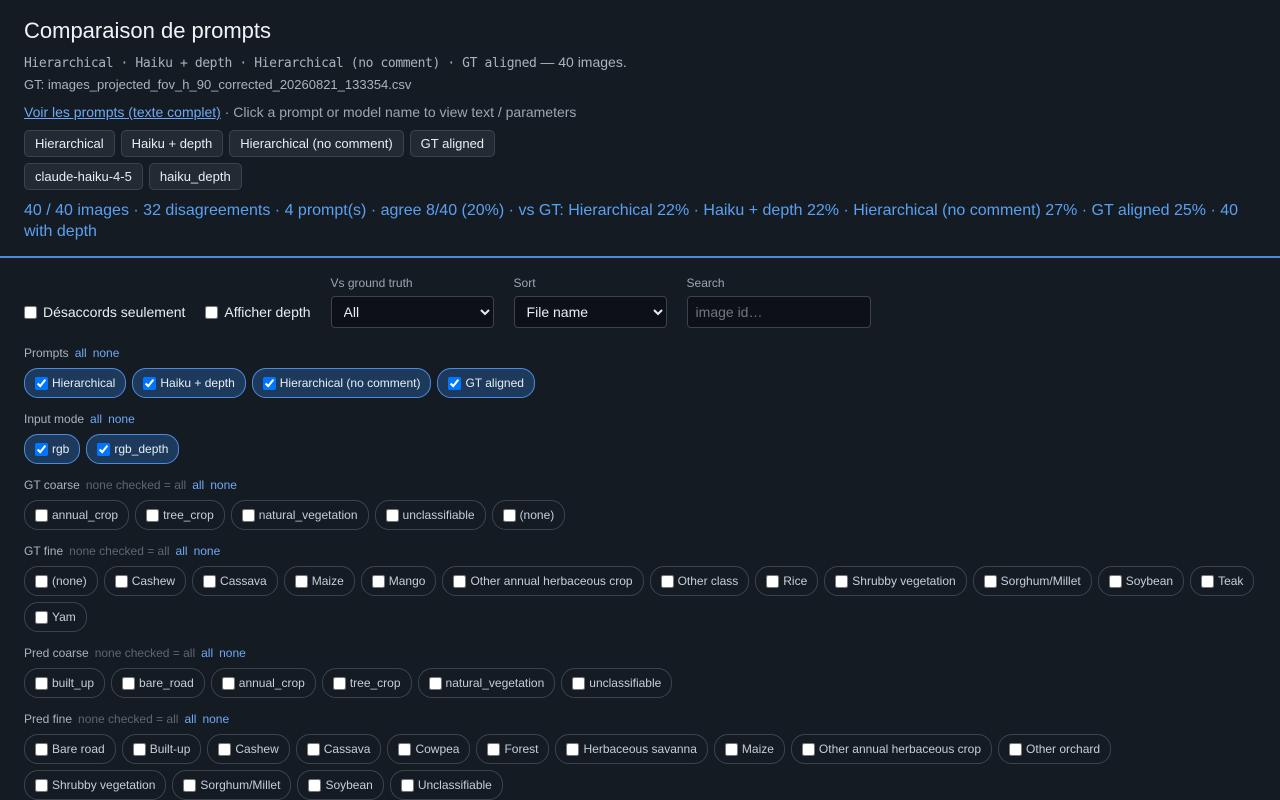 The height and width of the screenshot is (800, 1280). Describe the element at coordinates (528, 515) in the screenshot. I see `gt-coarse-filter-chip: (none)` at that location.